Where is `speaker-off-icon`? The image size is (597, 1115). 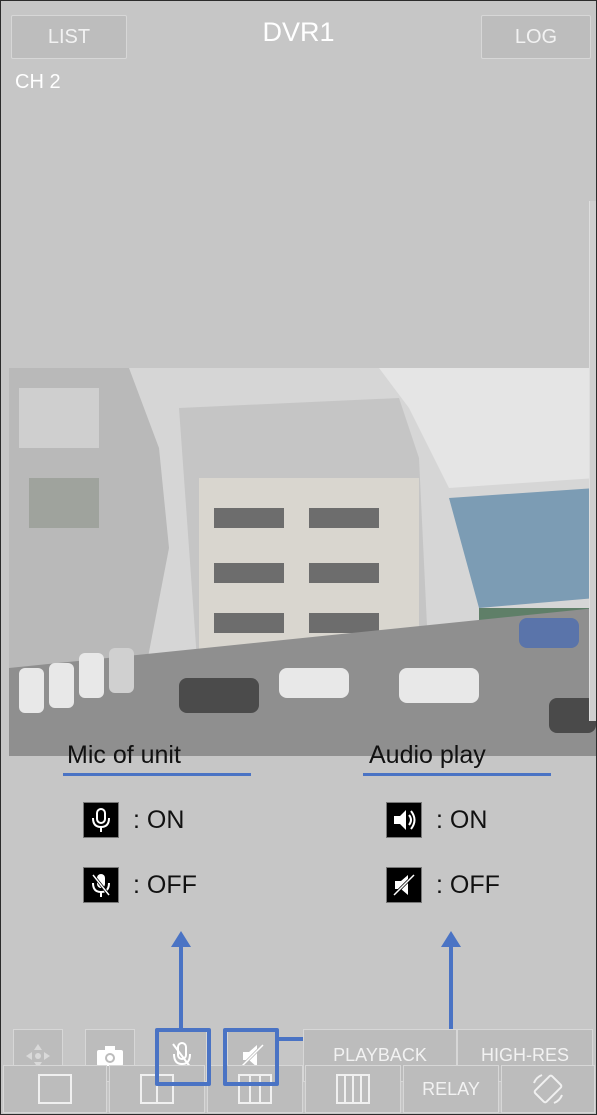 speaker-off-icon is located at coordinates (404, 885).